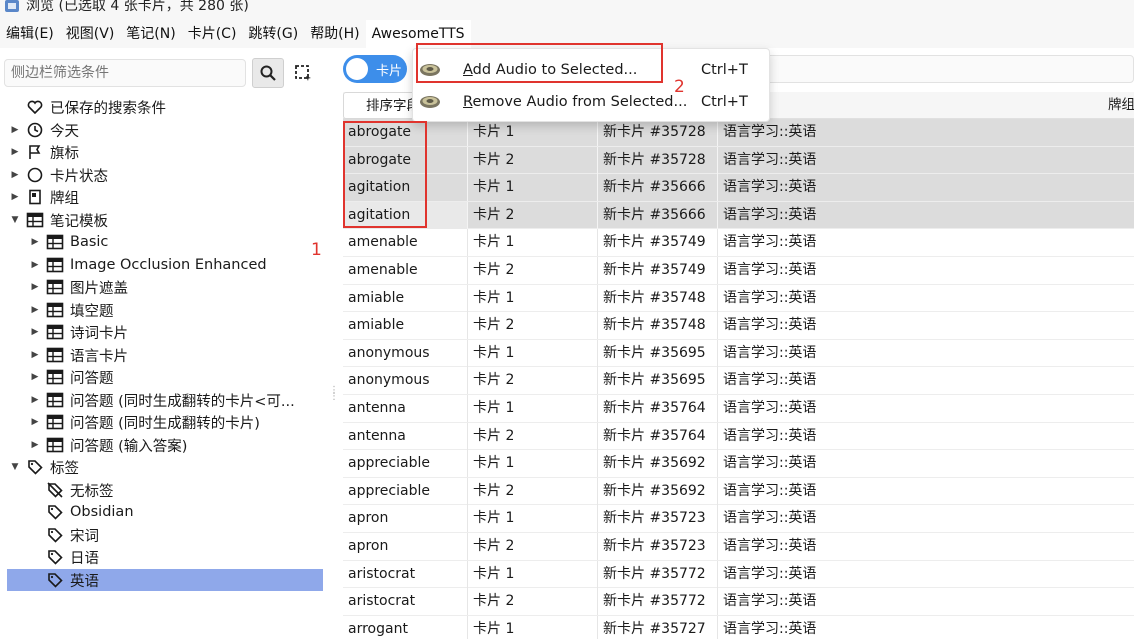 The image size is (1134, 639). Describe the element at coordinates (273, 34) in the screenshot. I see `menu-goto: 跳转(G)` at that location.